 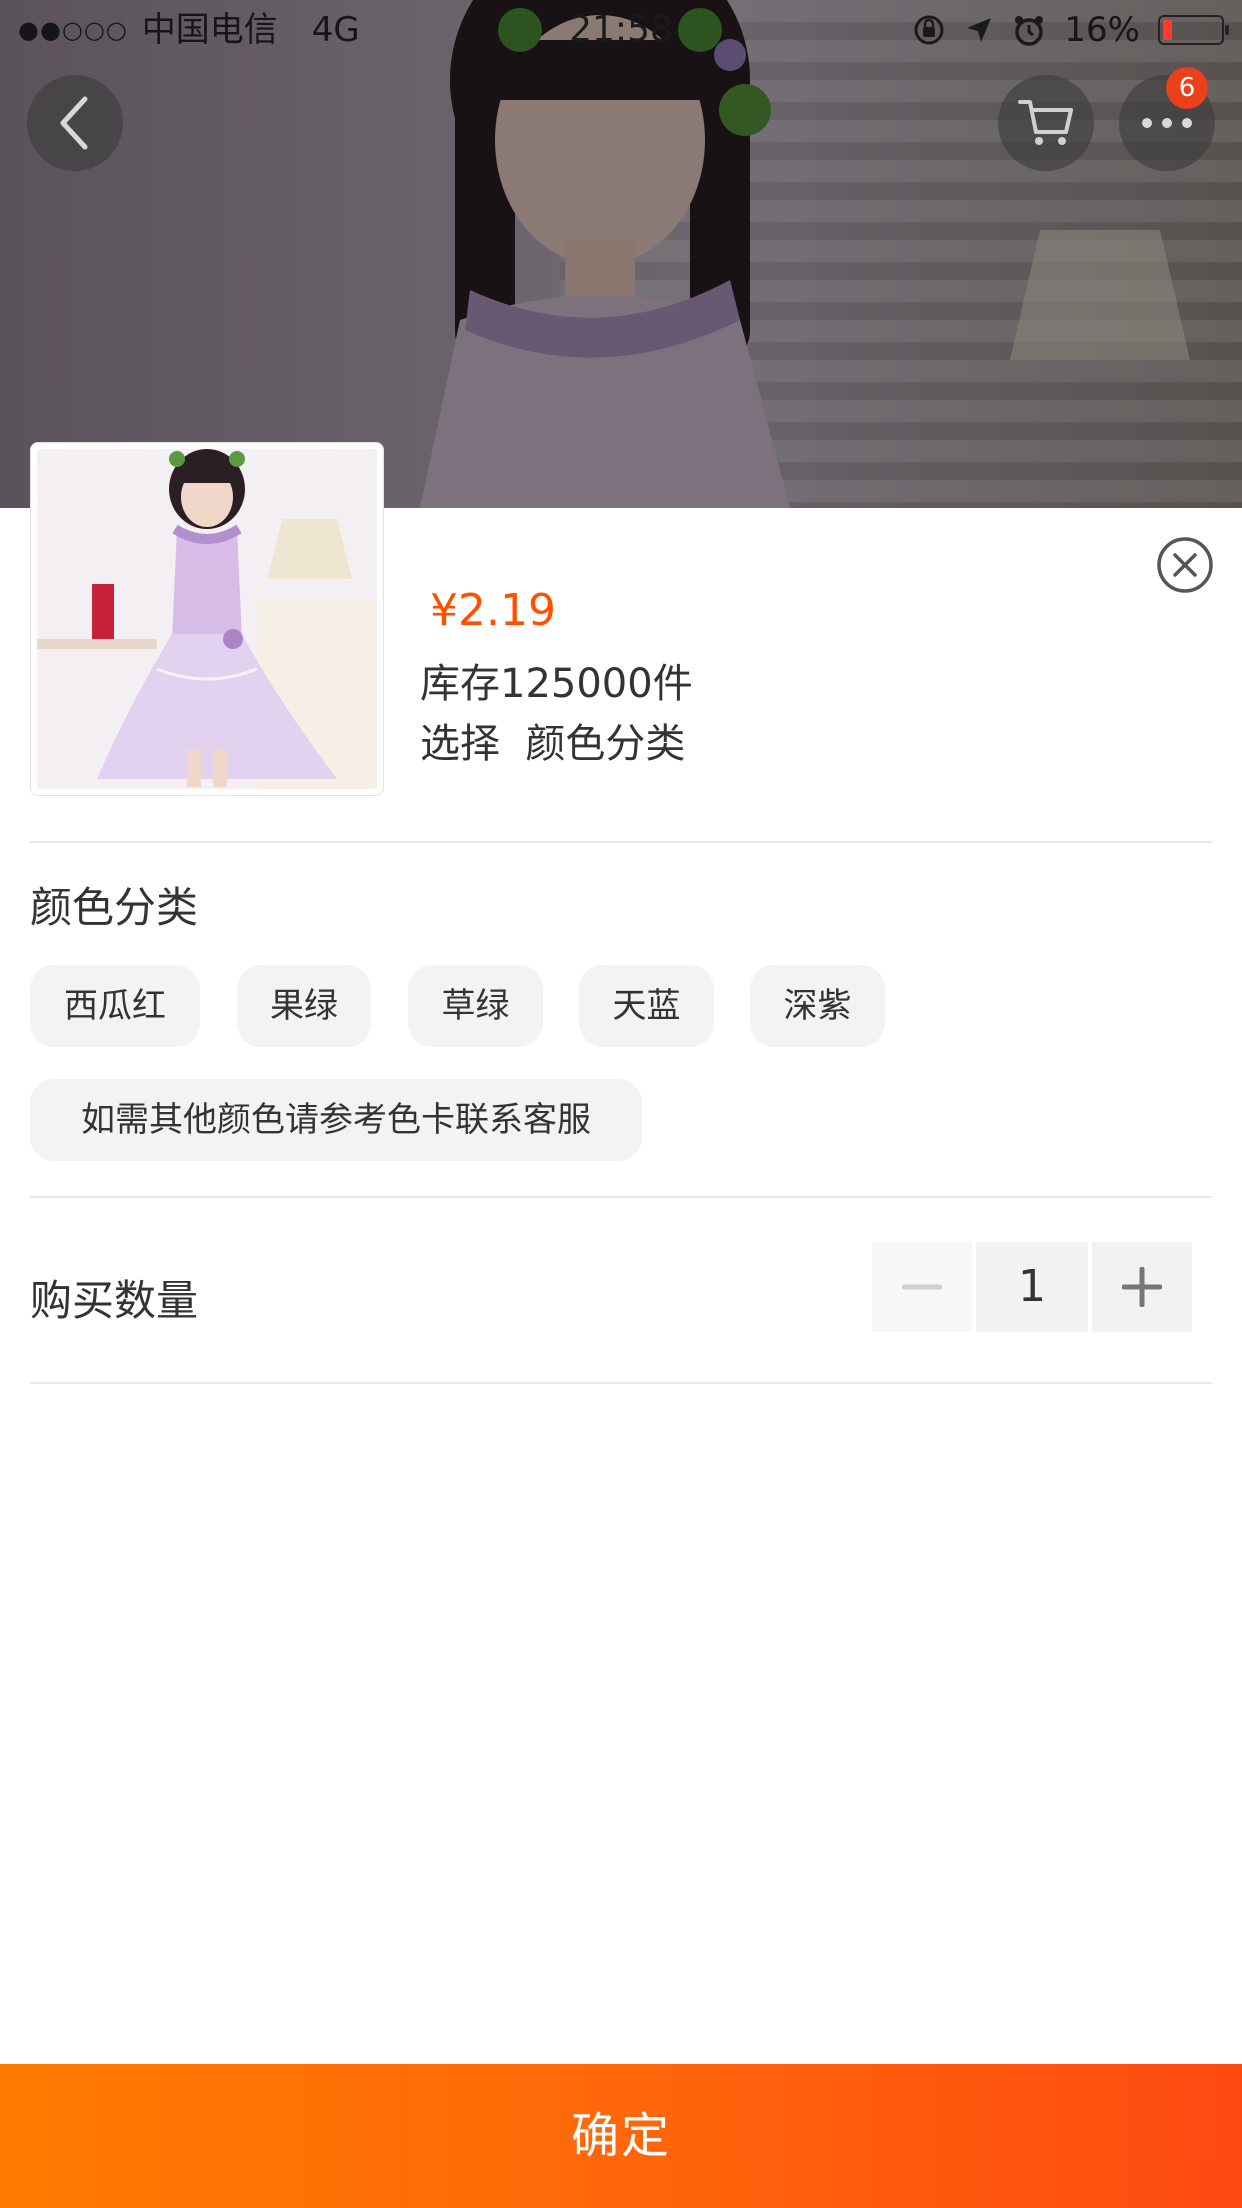 What do you see at coordinates (1193, 30) in the screenshot?
I see `battery-icon` at bounding box center [1193, 30].